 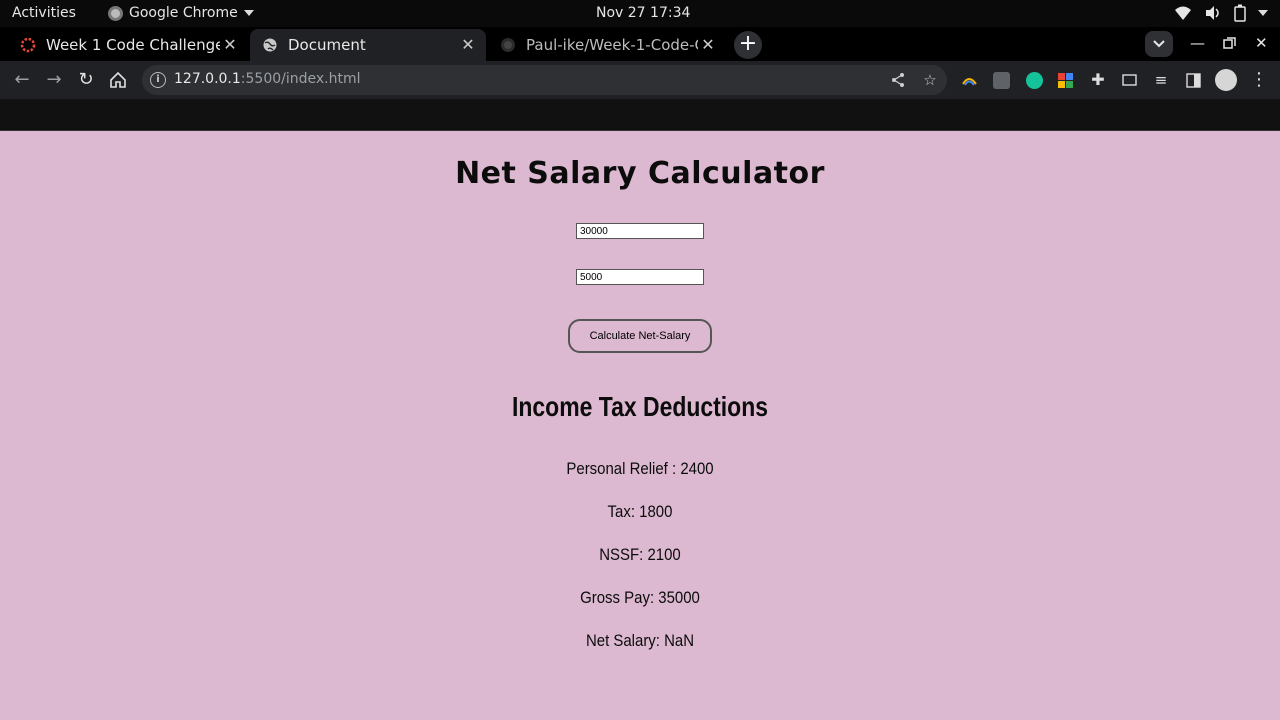 What do you see at coordinates (1226, 80) in the screenshot?
I see `profile-avatar` at bounding box center [1226, 80].